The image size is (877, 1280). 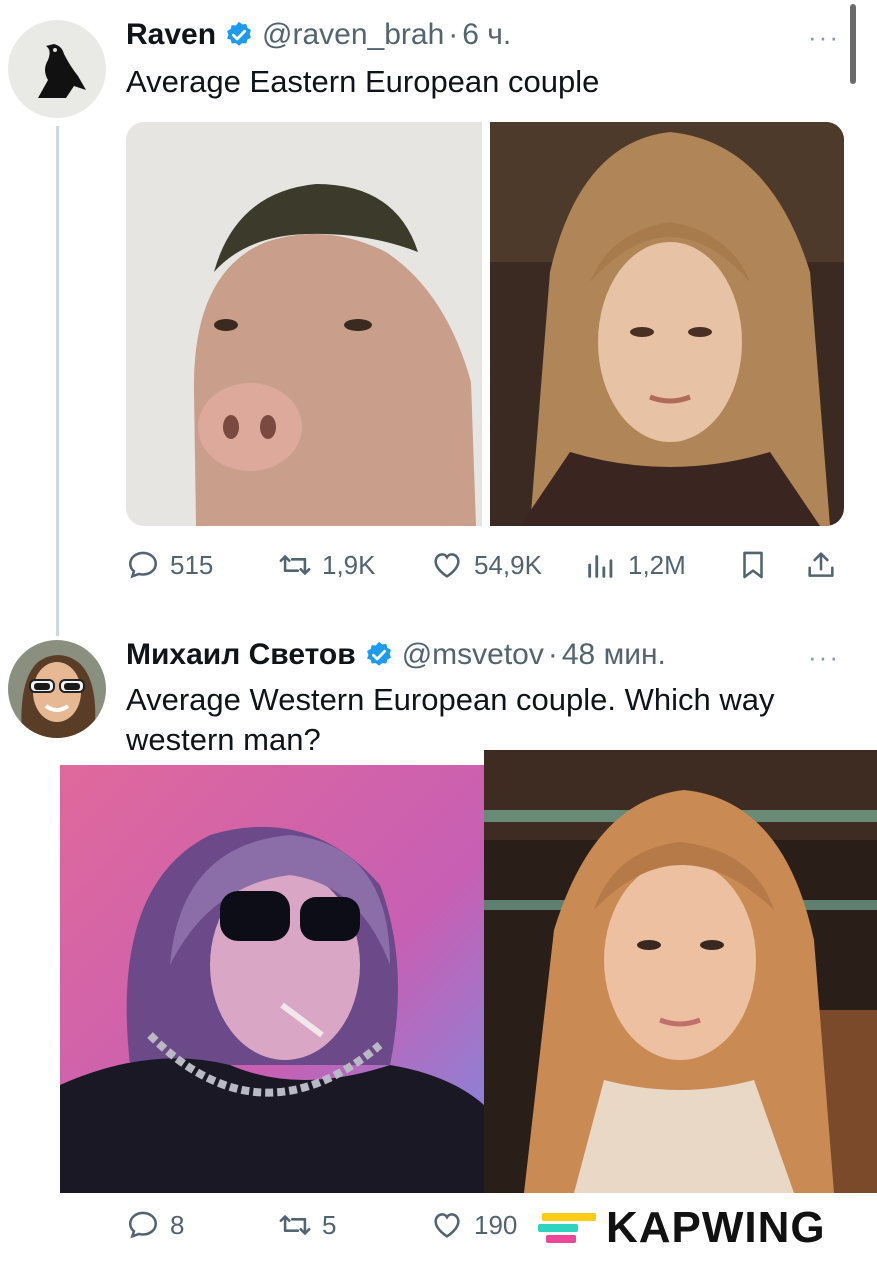 I want to click on retweet-count: 1,9K, so click(x=349, y=564).